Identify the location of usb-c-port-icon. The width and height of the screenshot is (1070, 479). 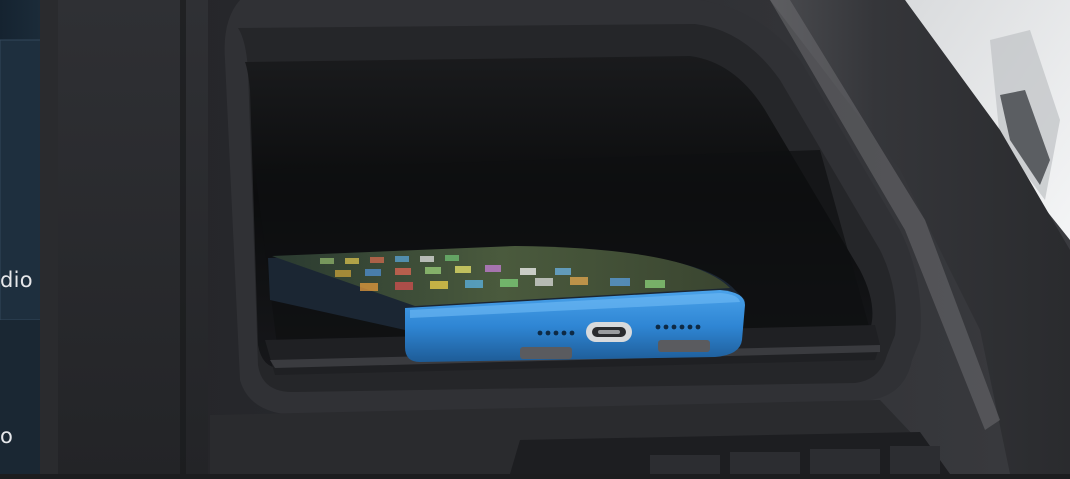
(609, 332).